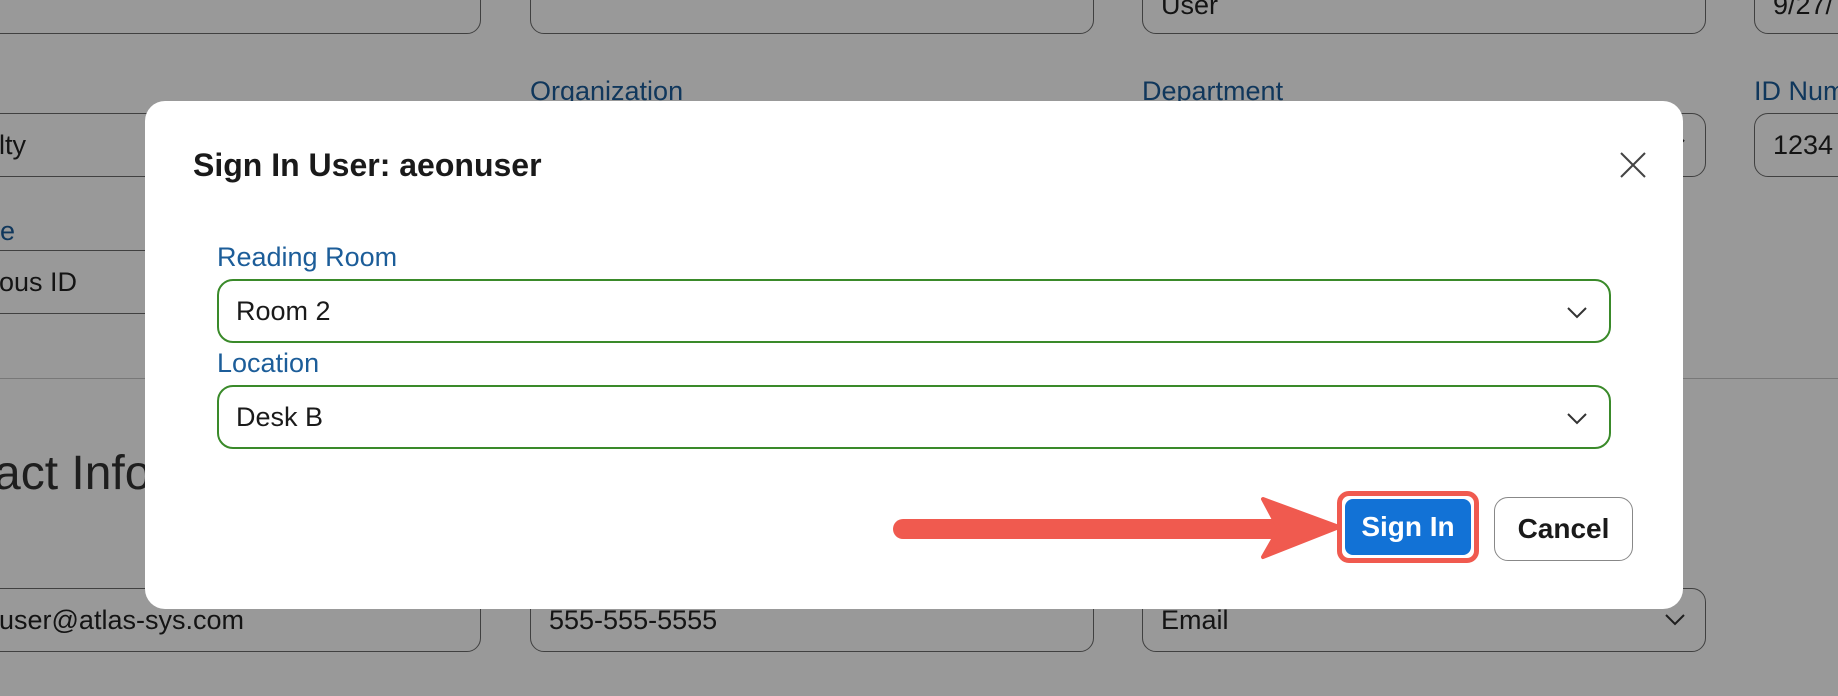 This screenshot has height=696, width=1838. What do you see at coordinates (914, 311) in the screenshot?
I see `reading-room-select: Room 2` at bounding box center [914, 311].